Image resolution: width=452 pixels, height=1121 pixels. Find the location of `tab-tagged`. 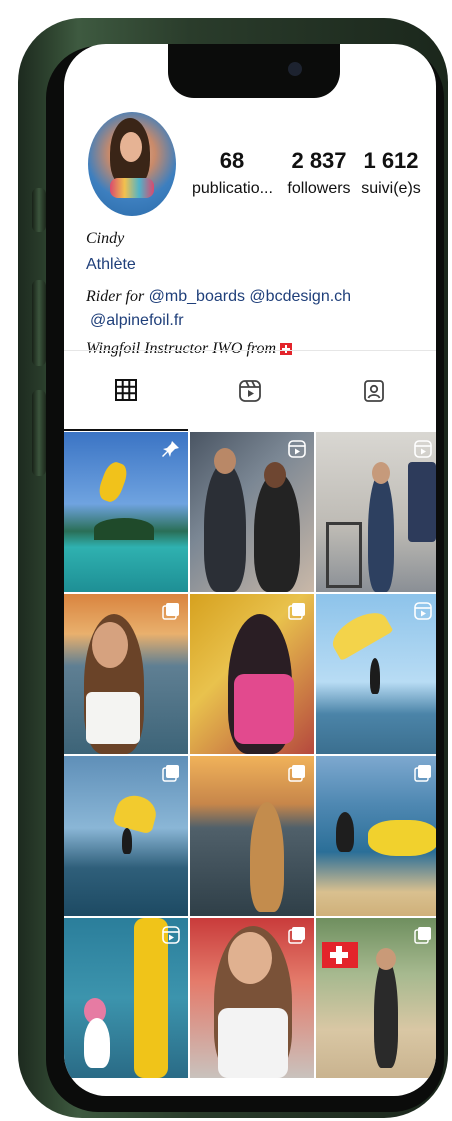

tab-tagged is located at coordinates (374, 391).